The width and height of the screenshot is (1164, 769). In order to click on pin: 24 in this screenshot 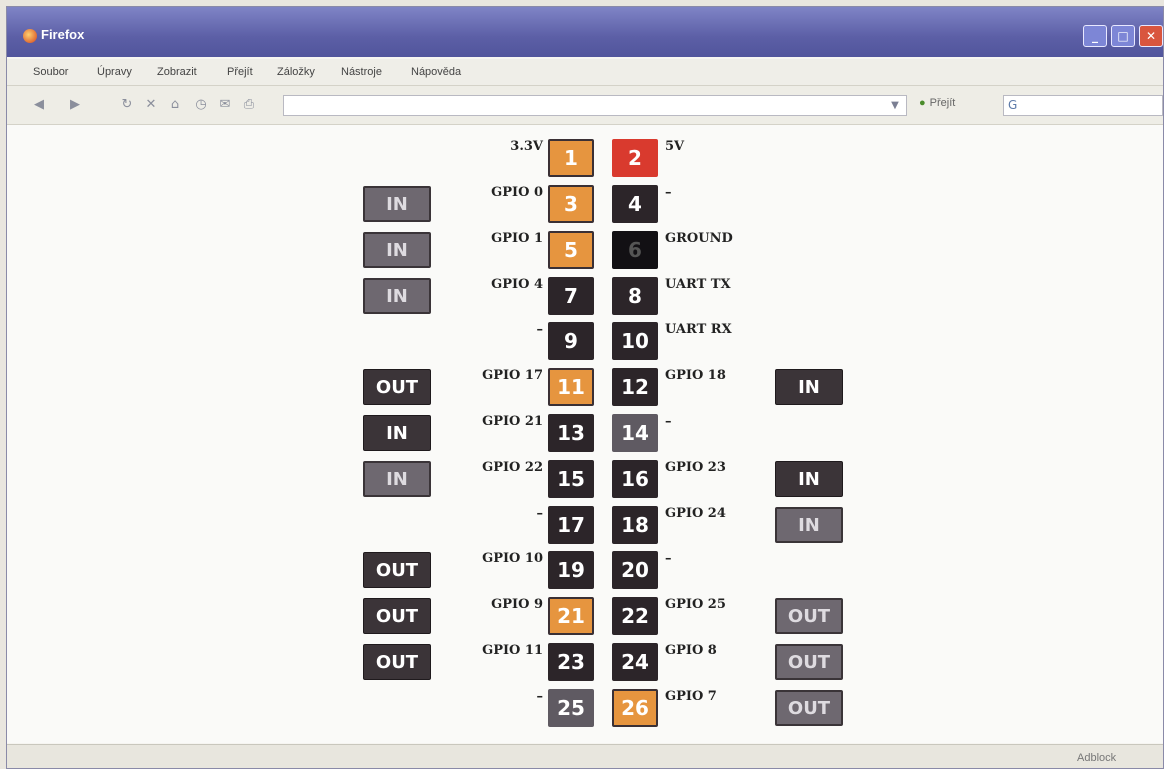, I will do `click(635, 662)`.